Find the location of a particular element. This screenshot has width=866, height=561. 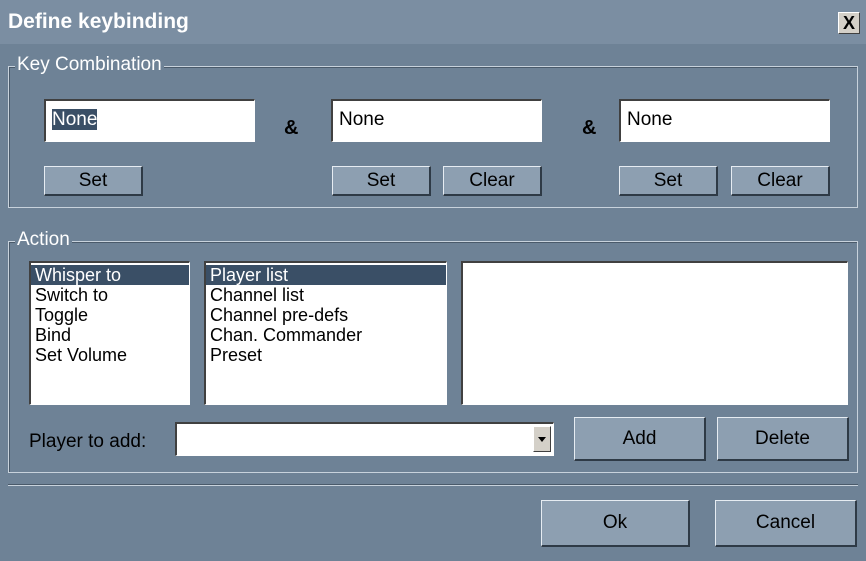

target-item: Chan. Commander is located at coordinates (326, 335).